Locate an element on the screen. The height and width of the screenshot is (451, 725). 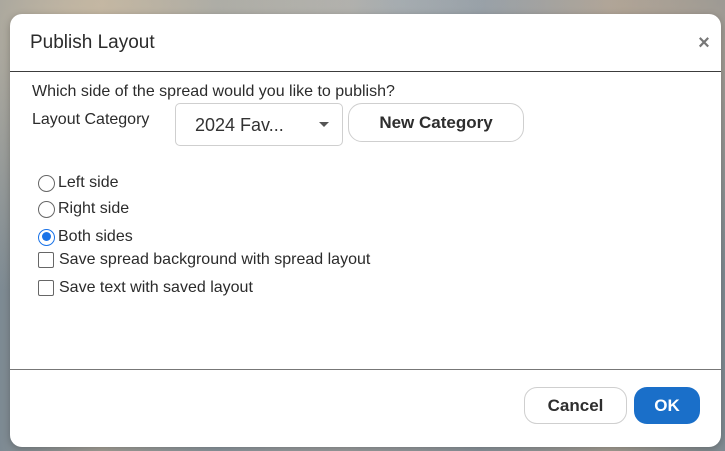
close-icon: × is located at coordinates (704, 43).